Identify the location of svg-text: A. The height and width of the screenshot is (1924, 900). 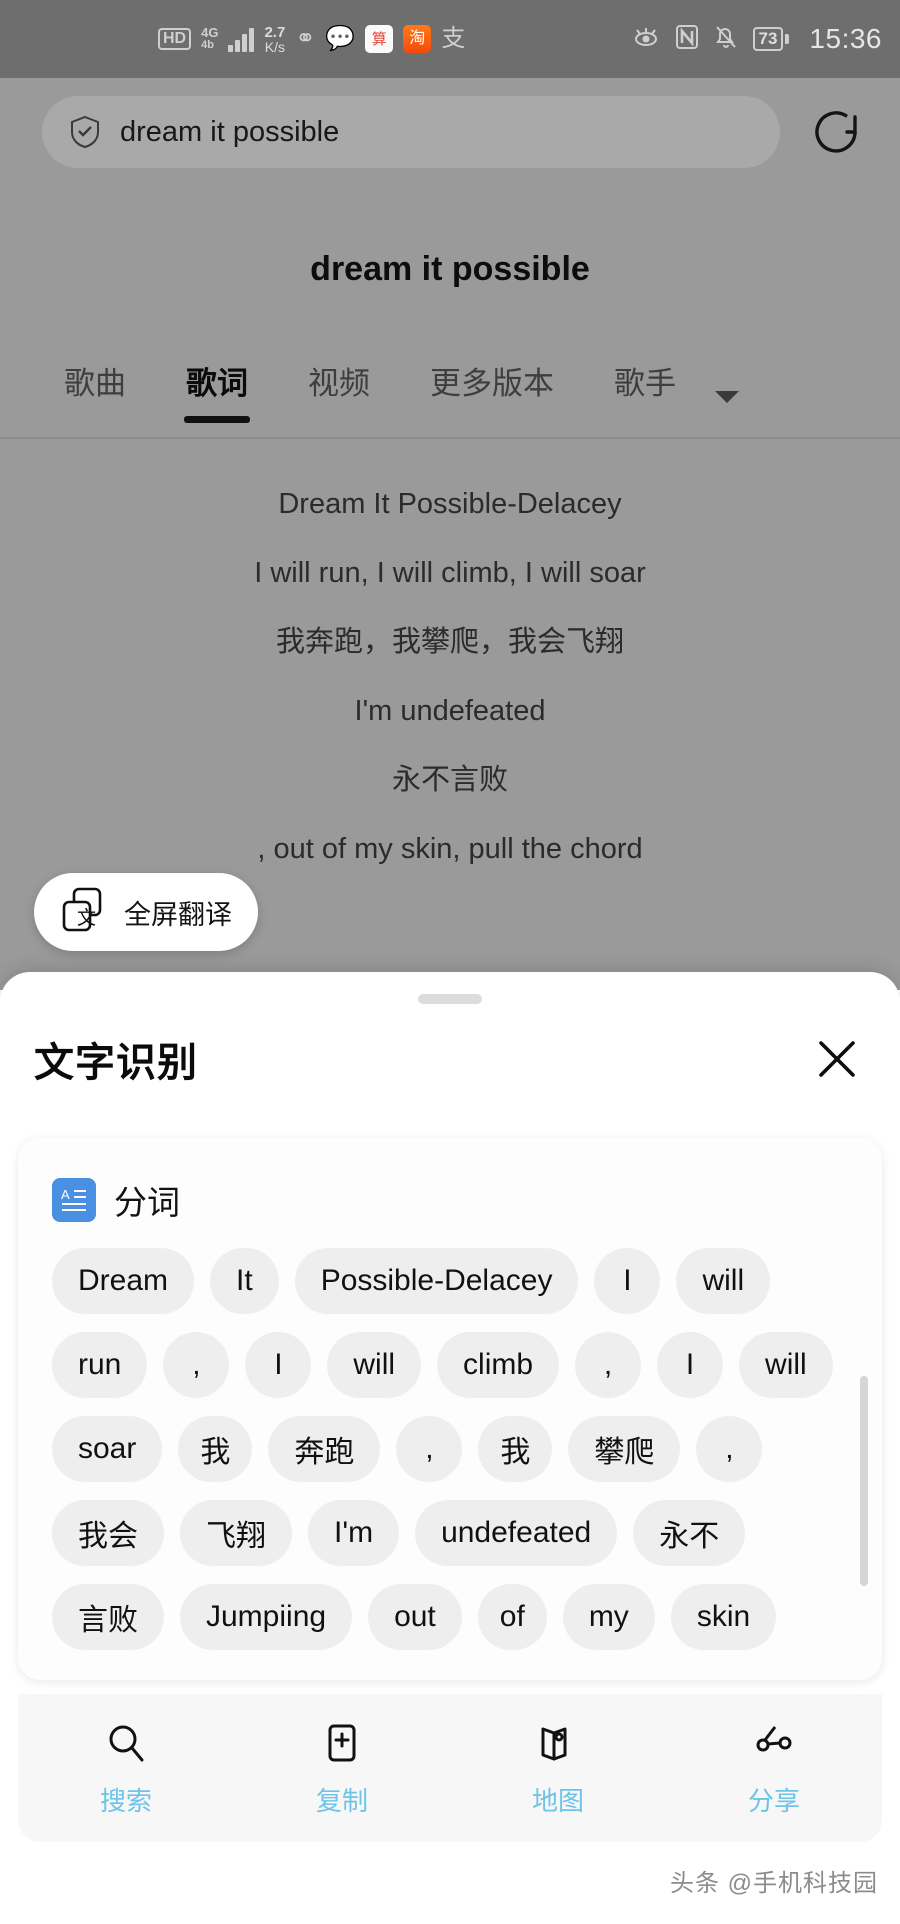
(65, 1194).